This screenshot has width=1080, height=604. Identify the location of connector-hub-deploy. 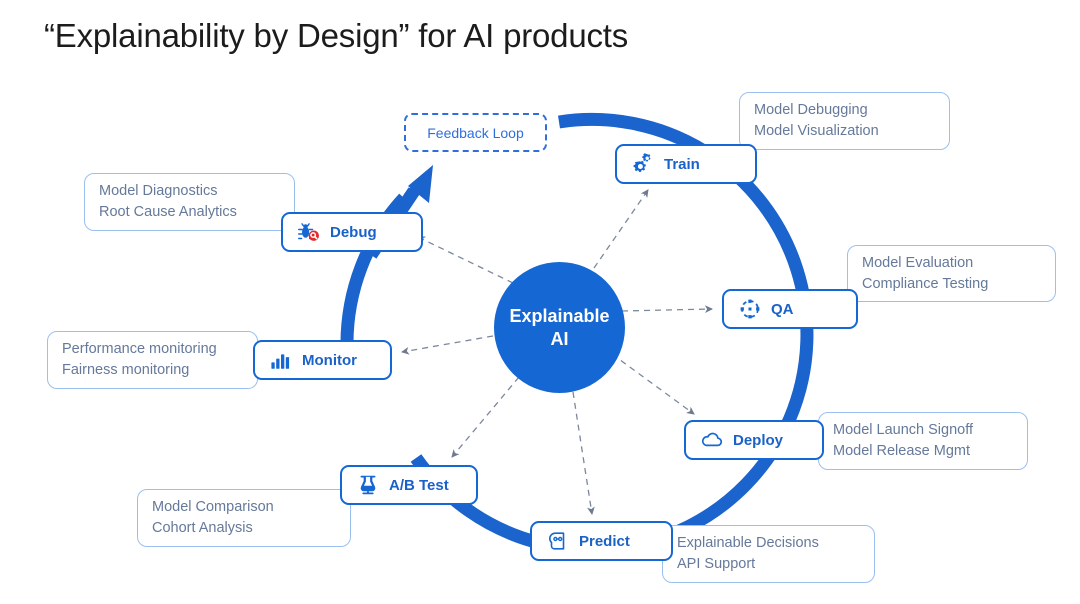
(653, 384).